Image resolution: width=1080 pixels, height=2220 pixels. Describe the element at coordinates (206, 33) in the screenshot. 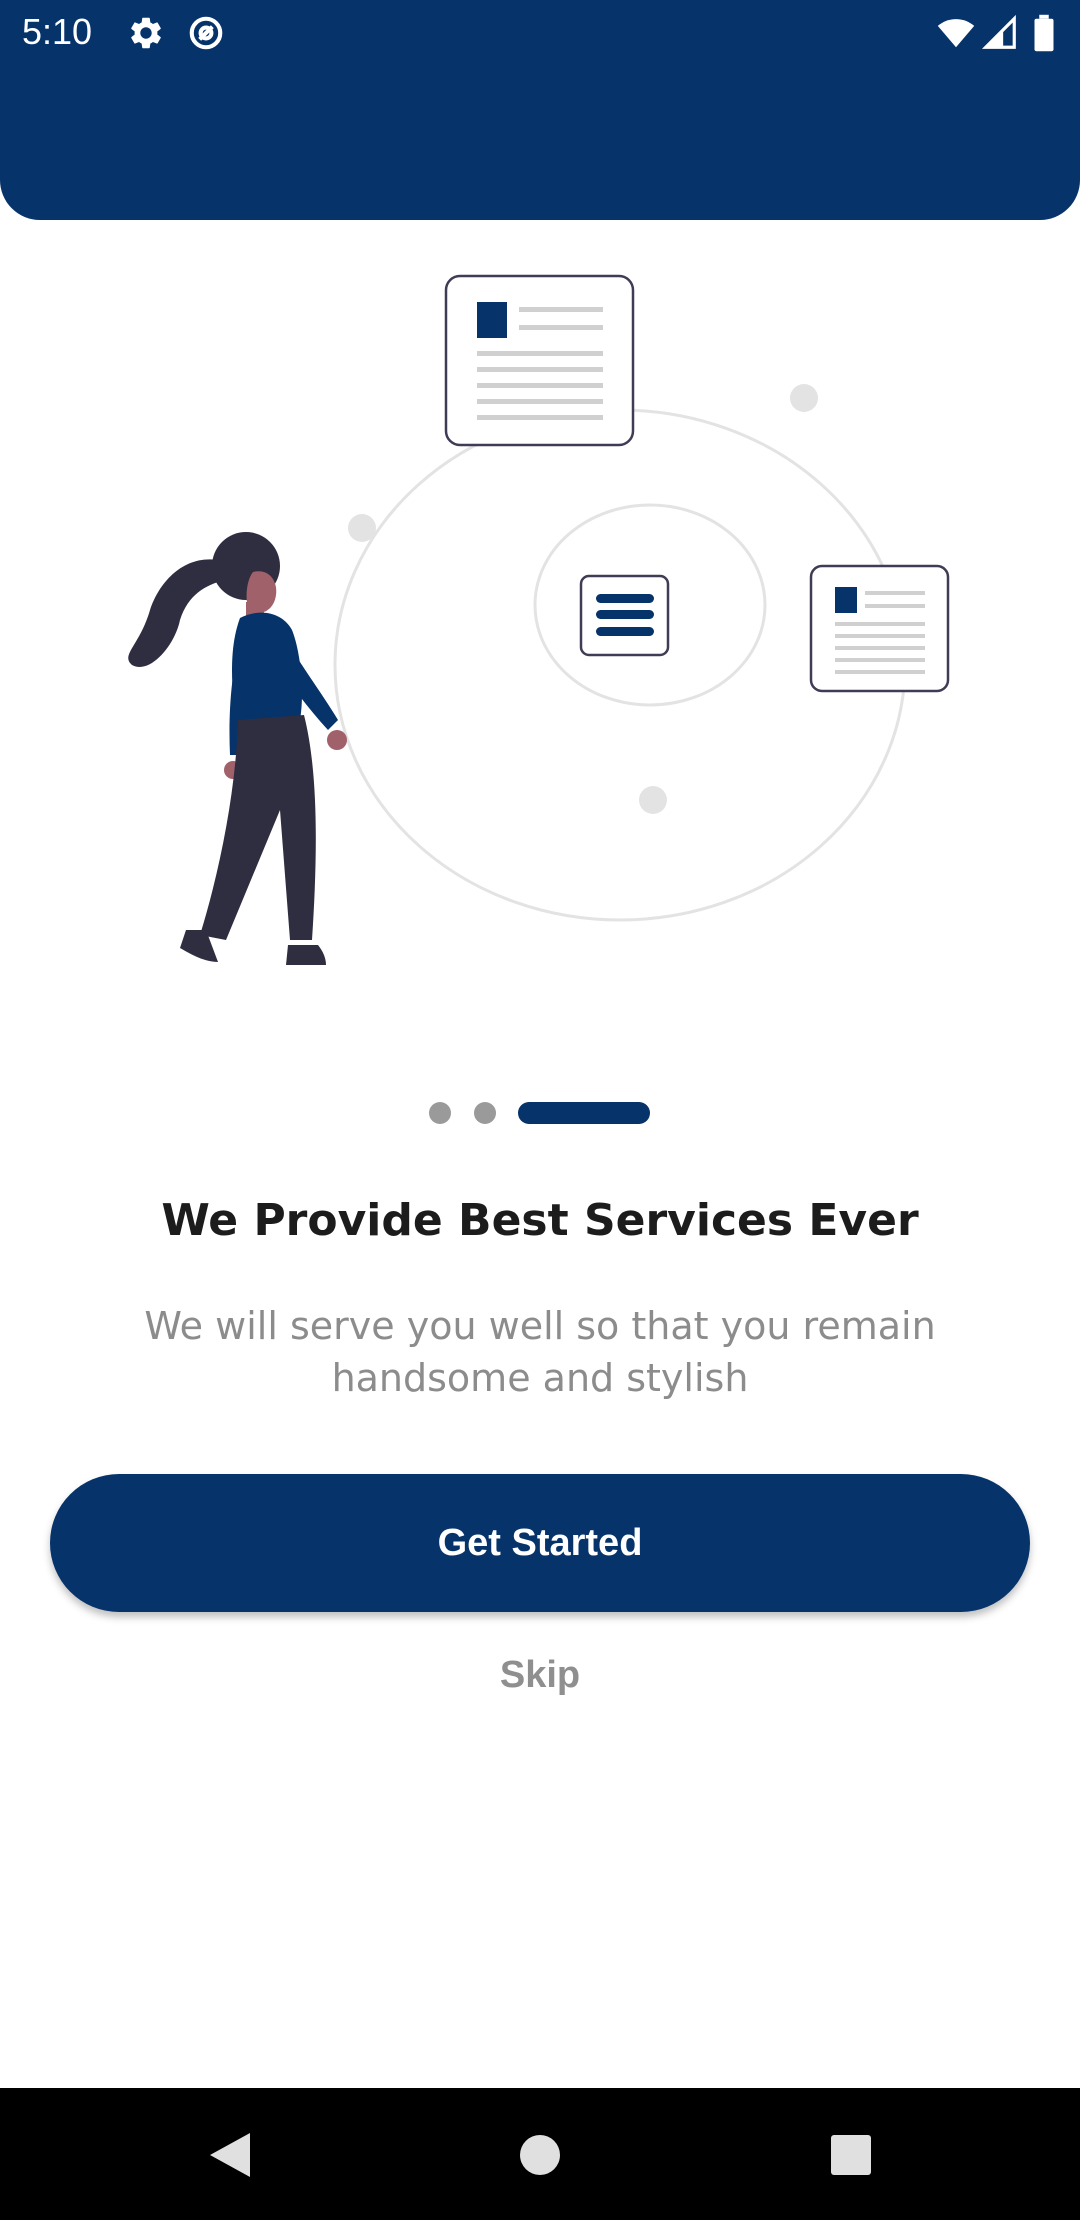

I see `at-sign-icon` at that location.